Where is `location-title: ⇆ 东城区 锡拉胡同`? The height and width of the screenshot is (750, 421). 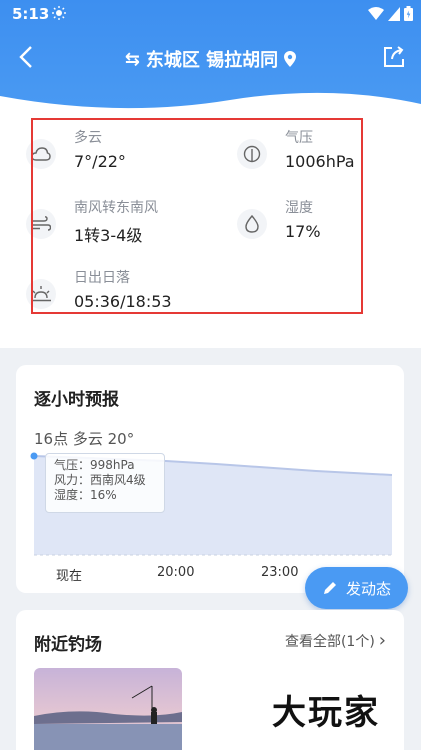
location-title: ⇆ 东城区 锡拉胡同 is located at coordinates (210, 59).